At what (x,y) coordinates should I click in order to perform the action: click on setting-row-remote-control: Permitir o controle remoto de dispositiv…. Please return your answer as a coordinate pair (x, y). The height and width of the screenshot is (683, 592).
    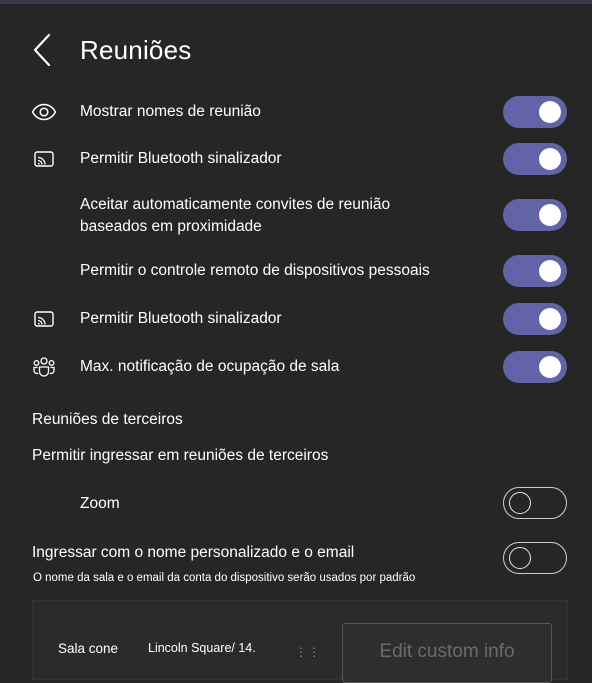
    Looking at the image, I should click on (296, 271).